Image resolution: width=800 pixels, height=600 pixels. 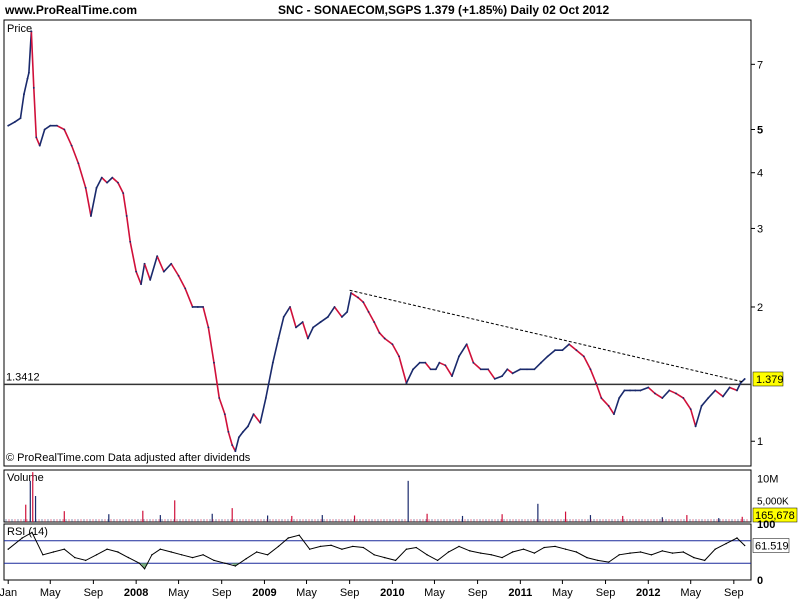 What do you see at coordinates (562, 593) in the screenshot?
I see `x-tick-label: May` at bounding box center [562, 593].